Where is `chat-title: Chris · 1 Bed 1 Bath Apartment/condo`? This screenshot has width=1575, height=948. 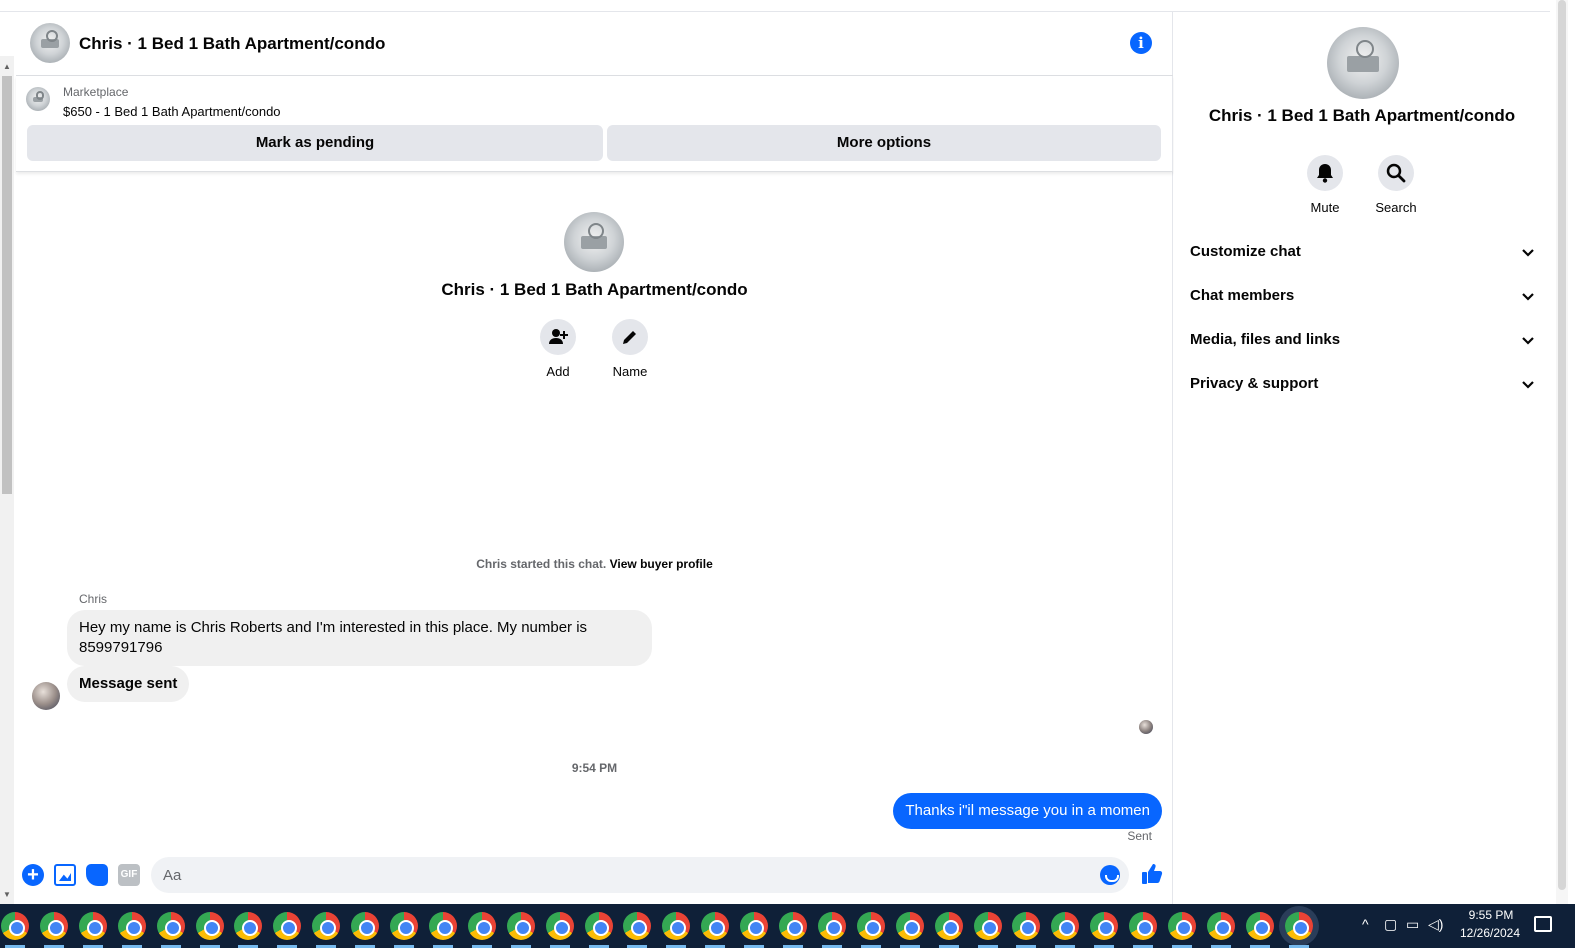 chat-title: Chris · 1 Bed 1 Bath Apartment/condo is located at coordinates (232, 44).